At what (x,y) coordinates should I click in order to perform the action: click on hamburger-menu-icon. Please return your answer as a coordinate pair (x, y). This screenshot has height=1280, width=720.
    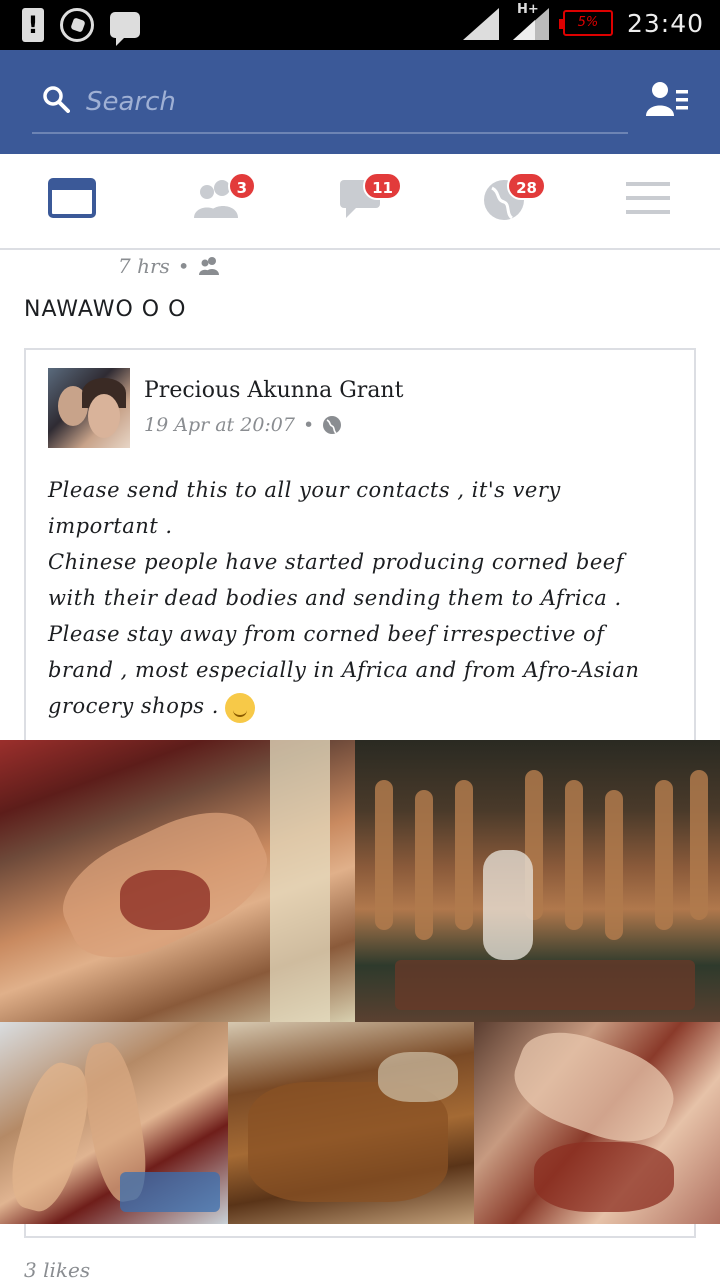
    Looking at the image, I should click on (648, 198).